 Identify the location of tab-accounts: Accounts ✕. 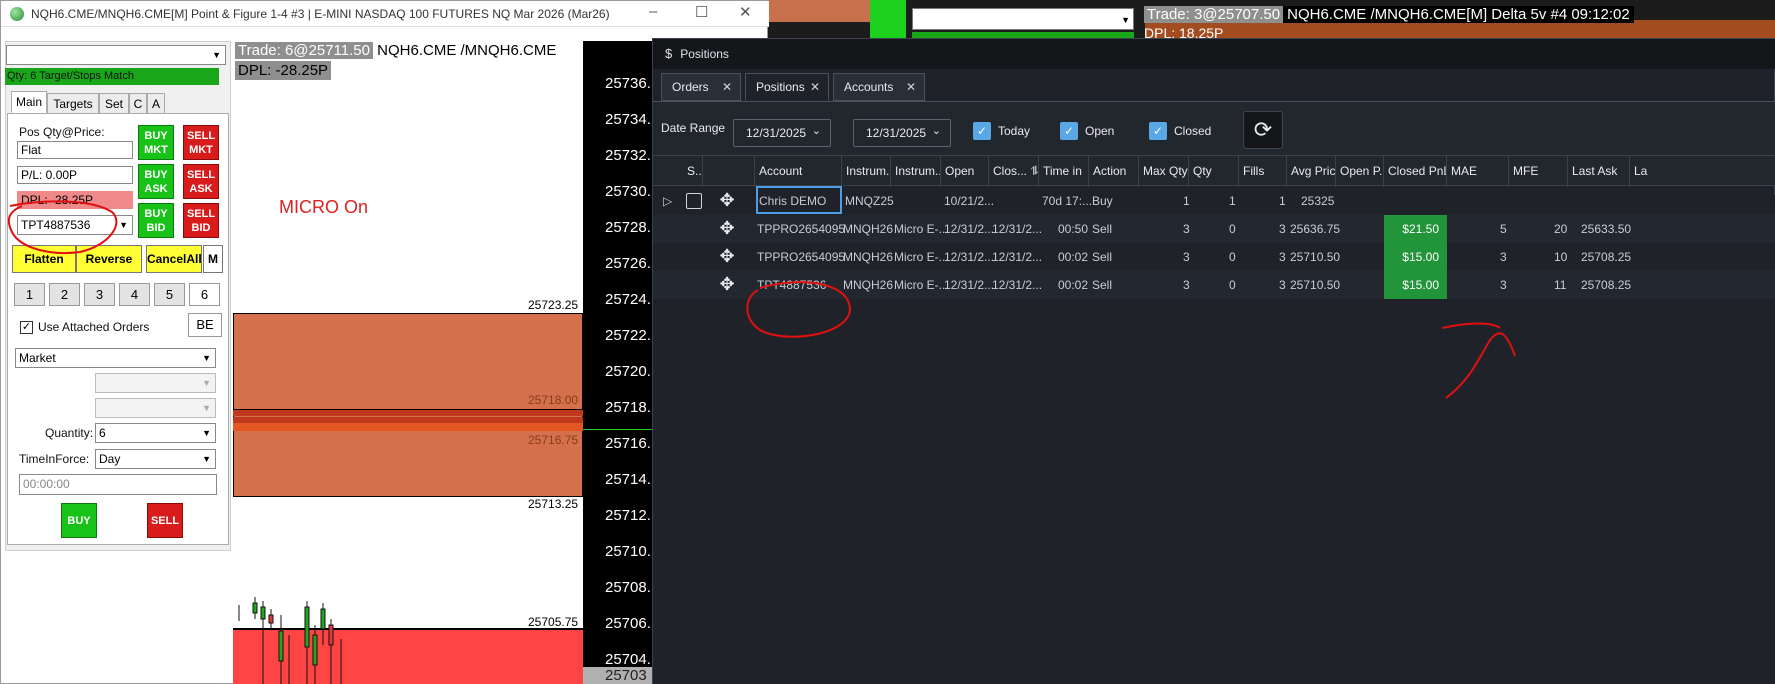
(879, 87).